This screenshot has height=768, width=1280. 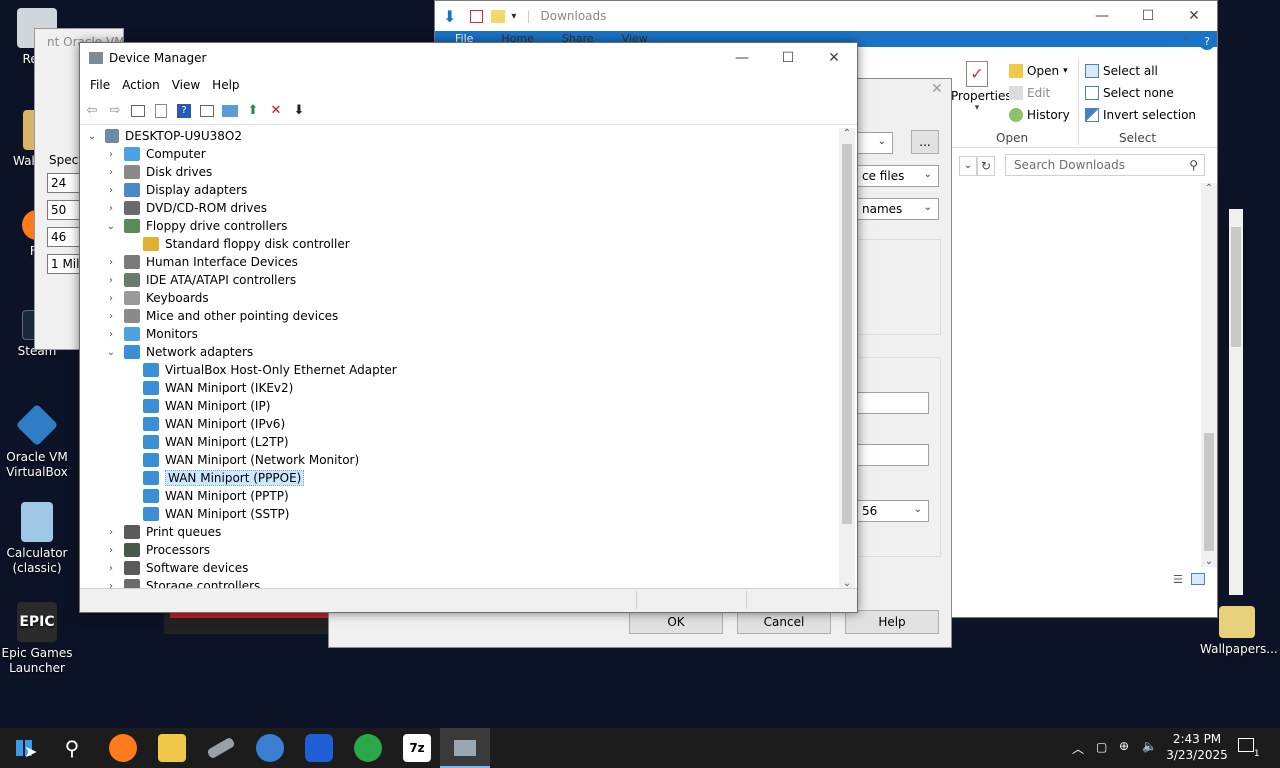 I want to click on scrollbar-thumb, so click(x=847, y=334).